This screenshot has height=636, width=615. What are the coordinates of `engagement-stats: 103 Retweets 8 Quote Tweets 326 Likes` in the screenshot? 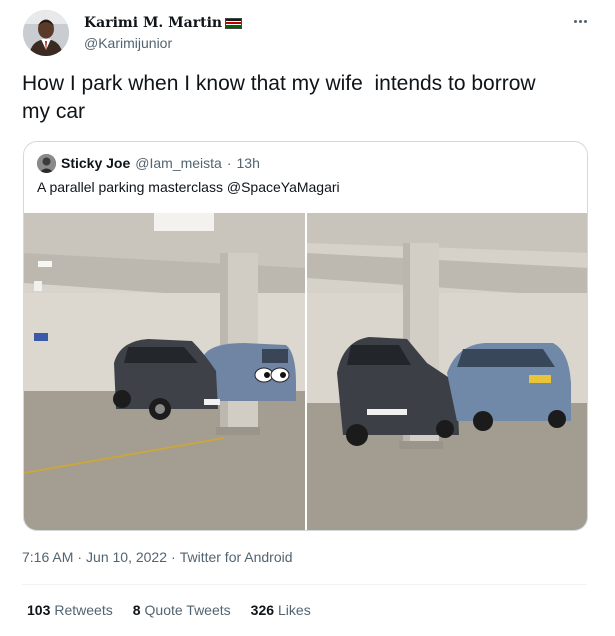 It's located at (179, 610).